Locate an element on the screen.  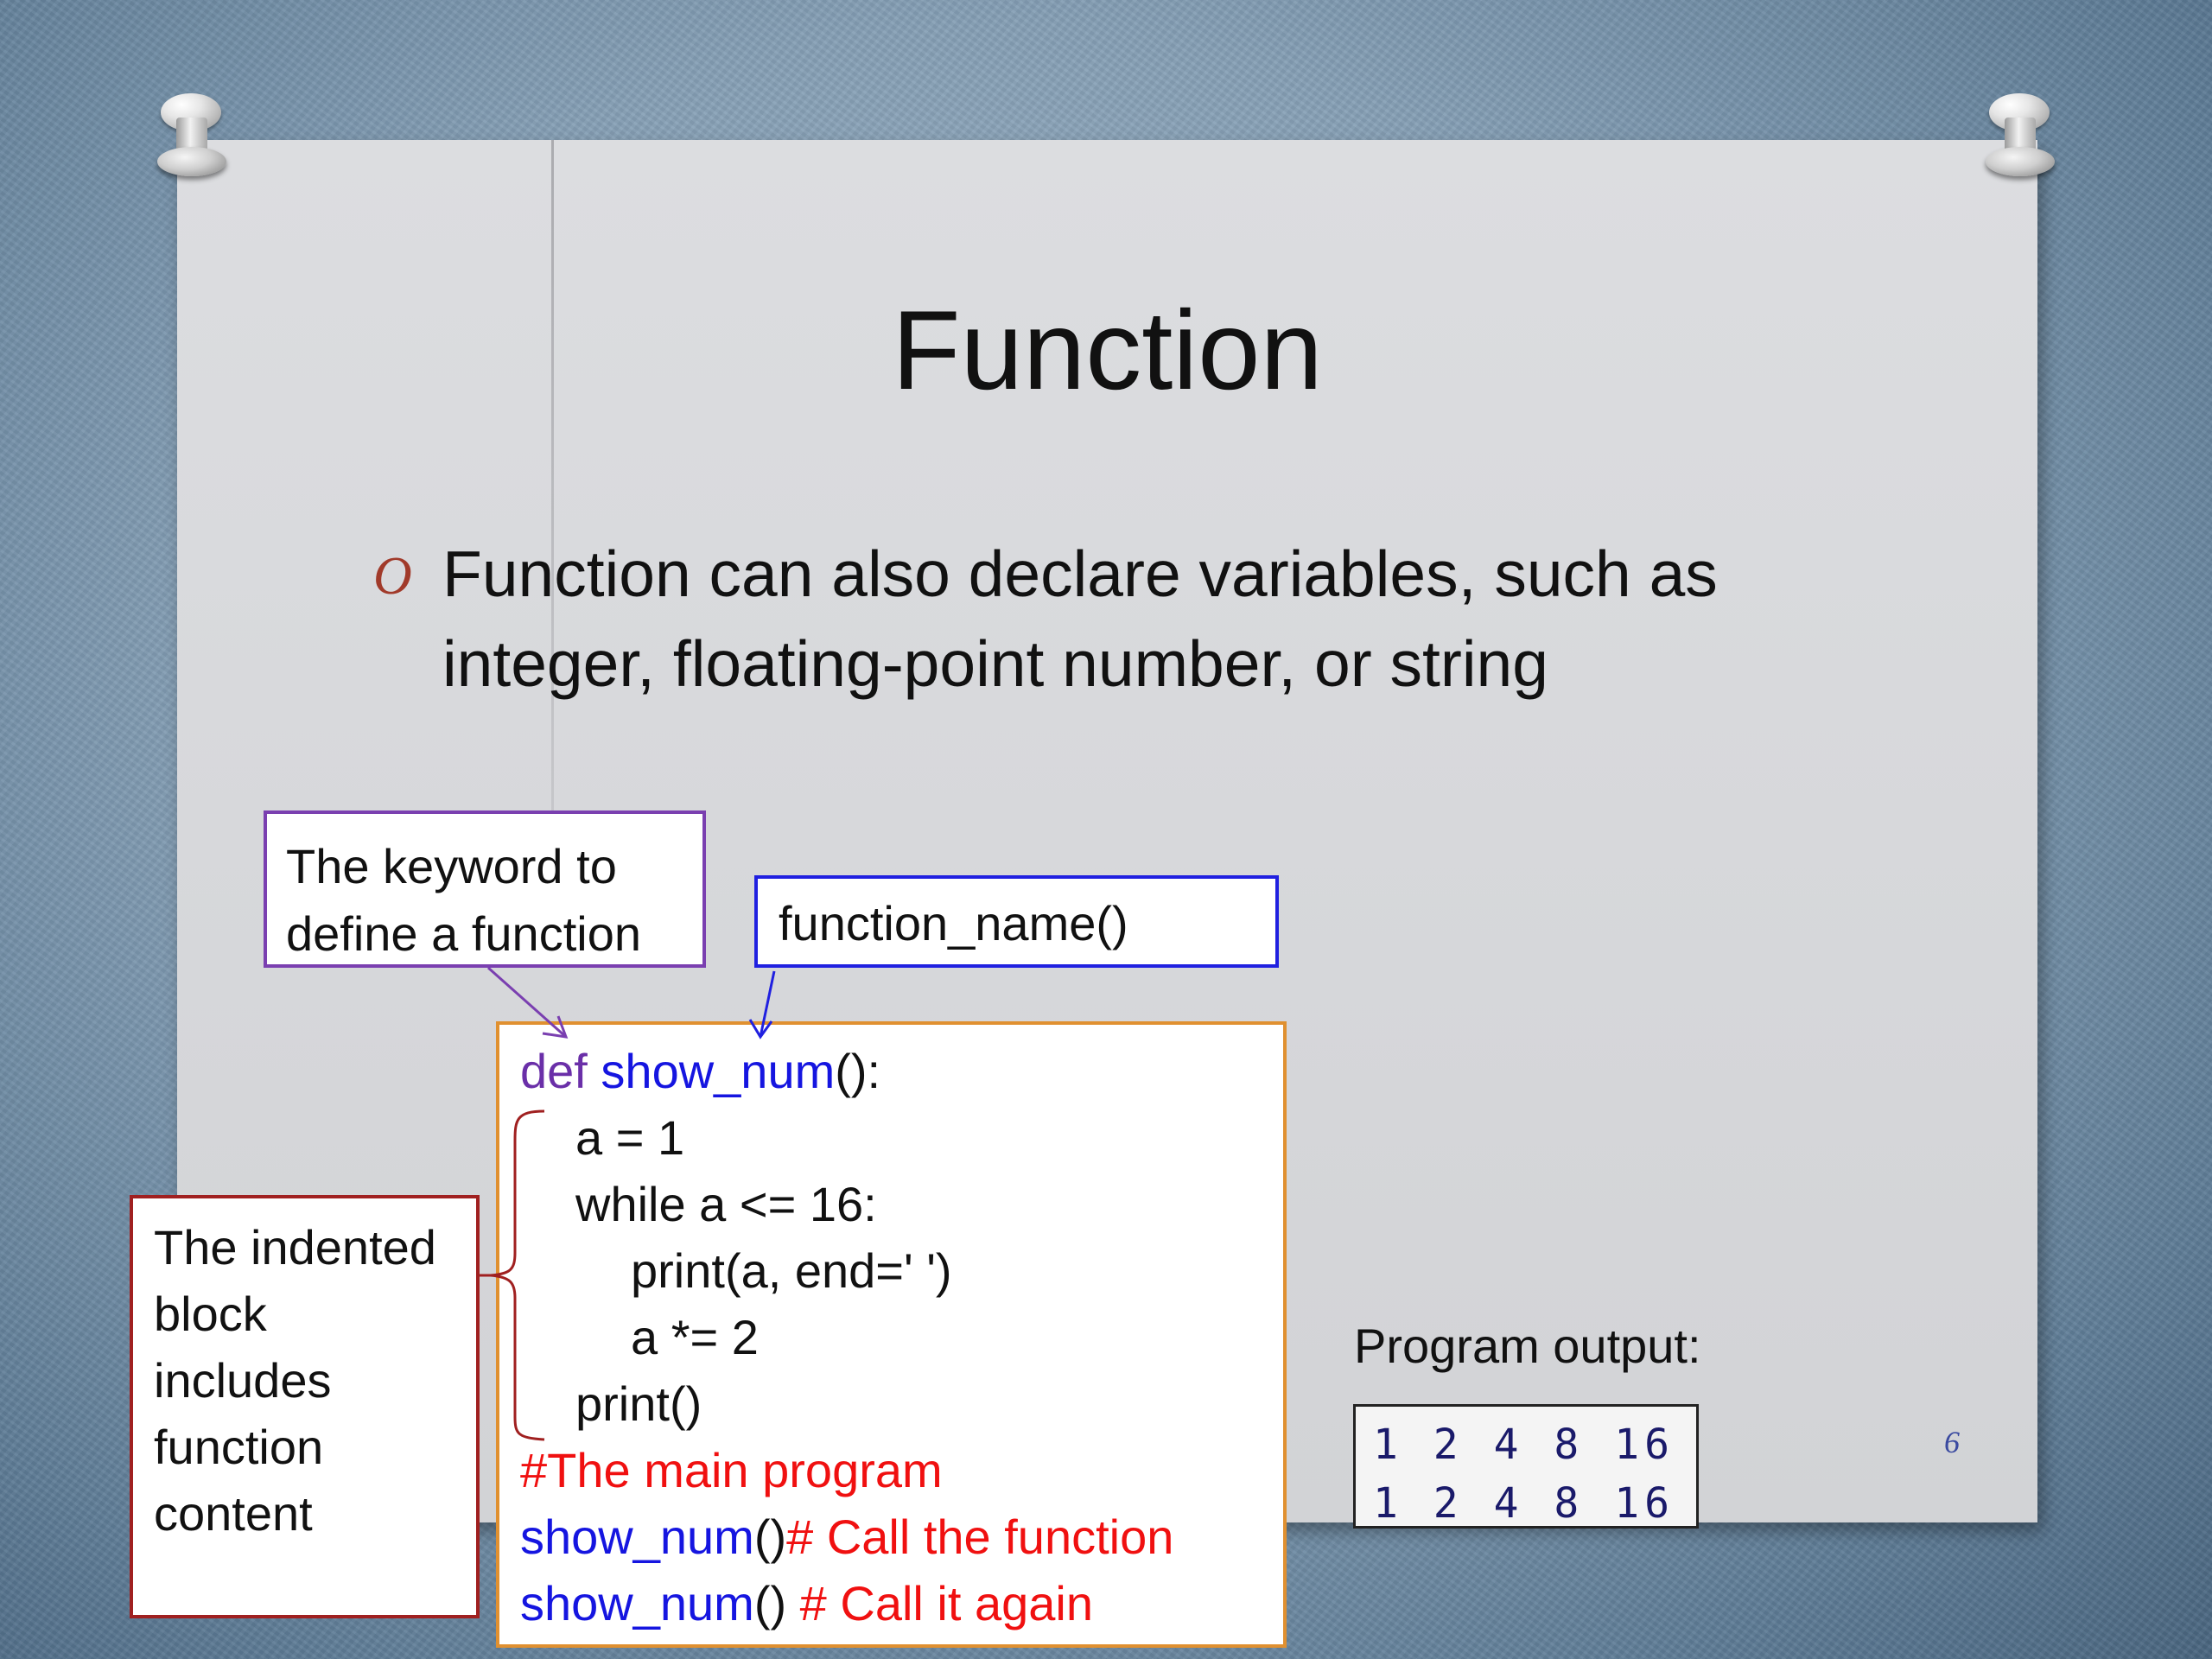
annotation-arrows is located at coordinates (628, 1203).